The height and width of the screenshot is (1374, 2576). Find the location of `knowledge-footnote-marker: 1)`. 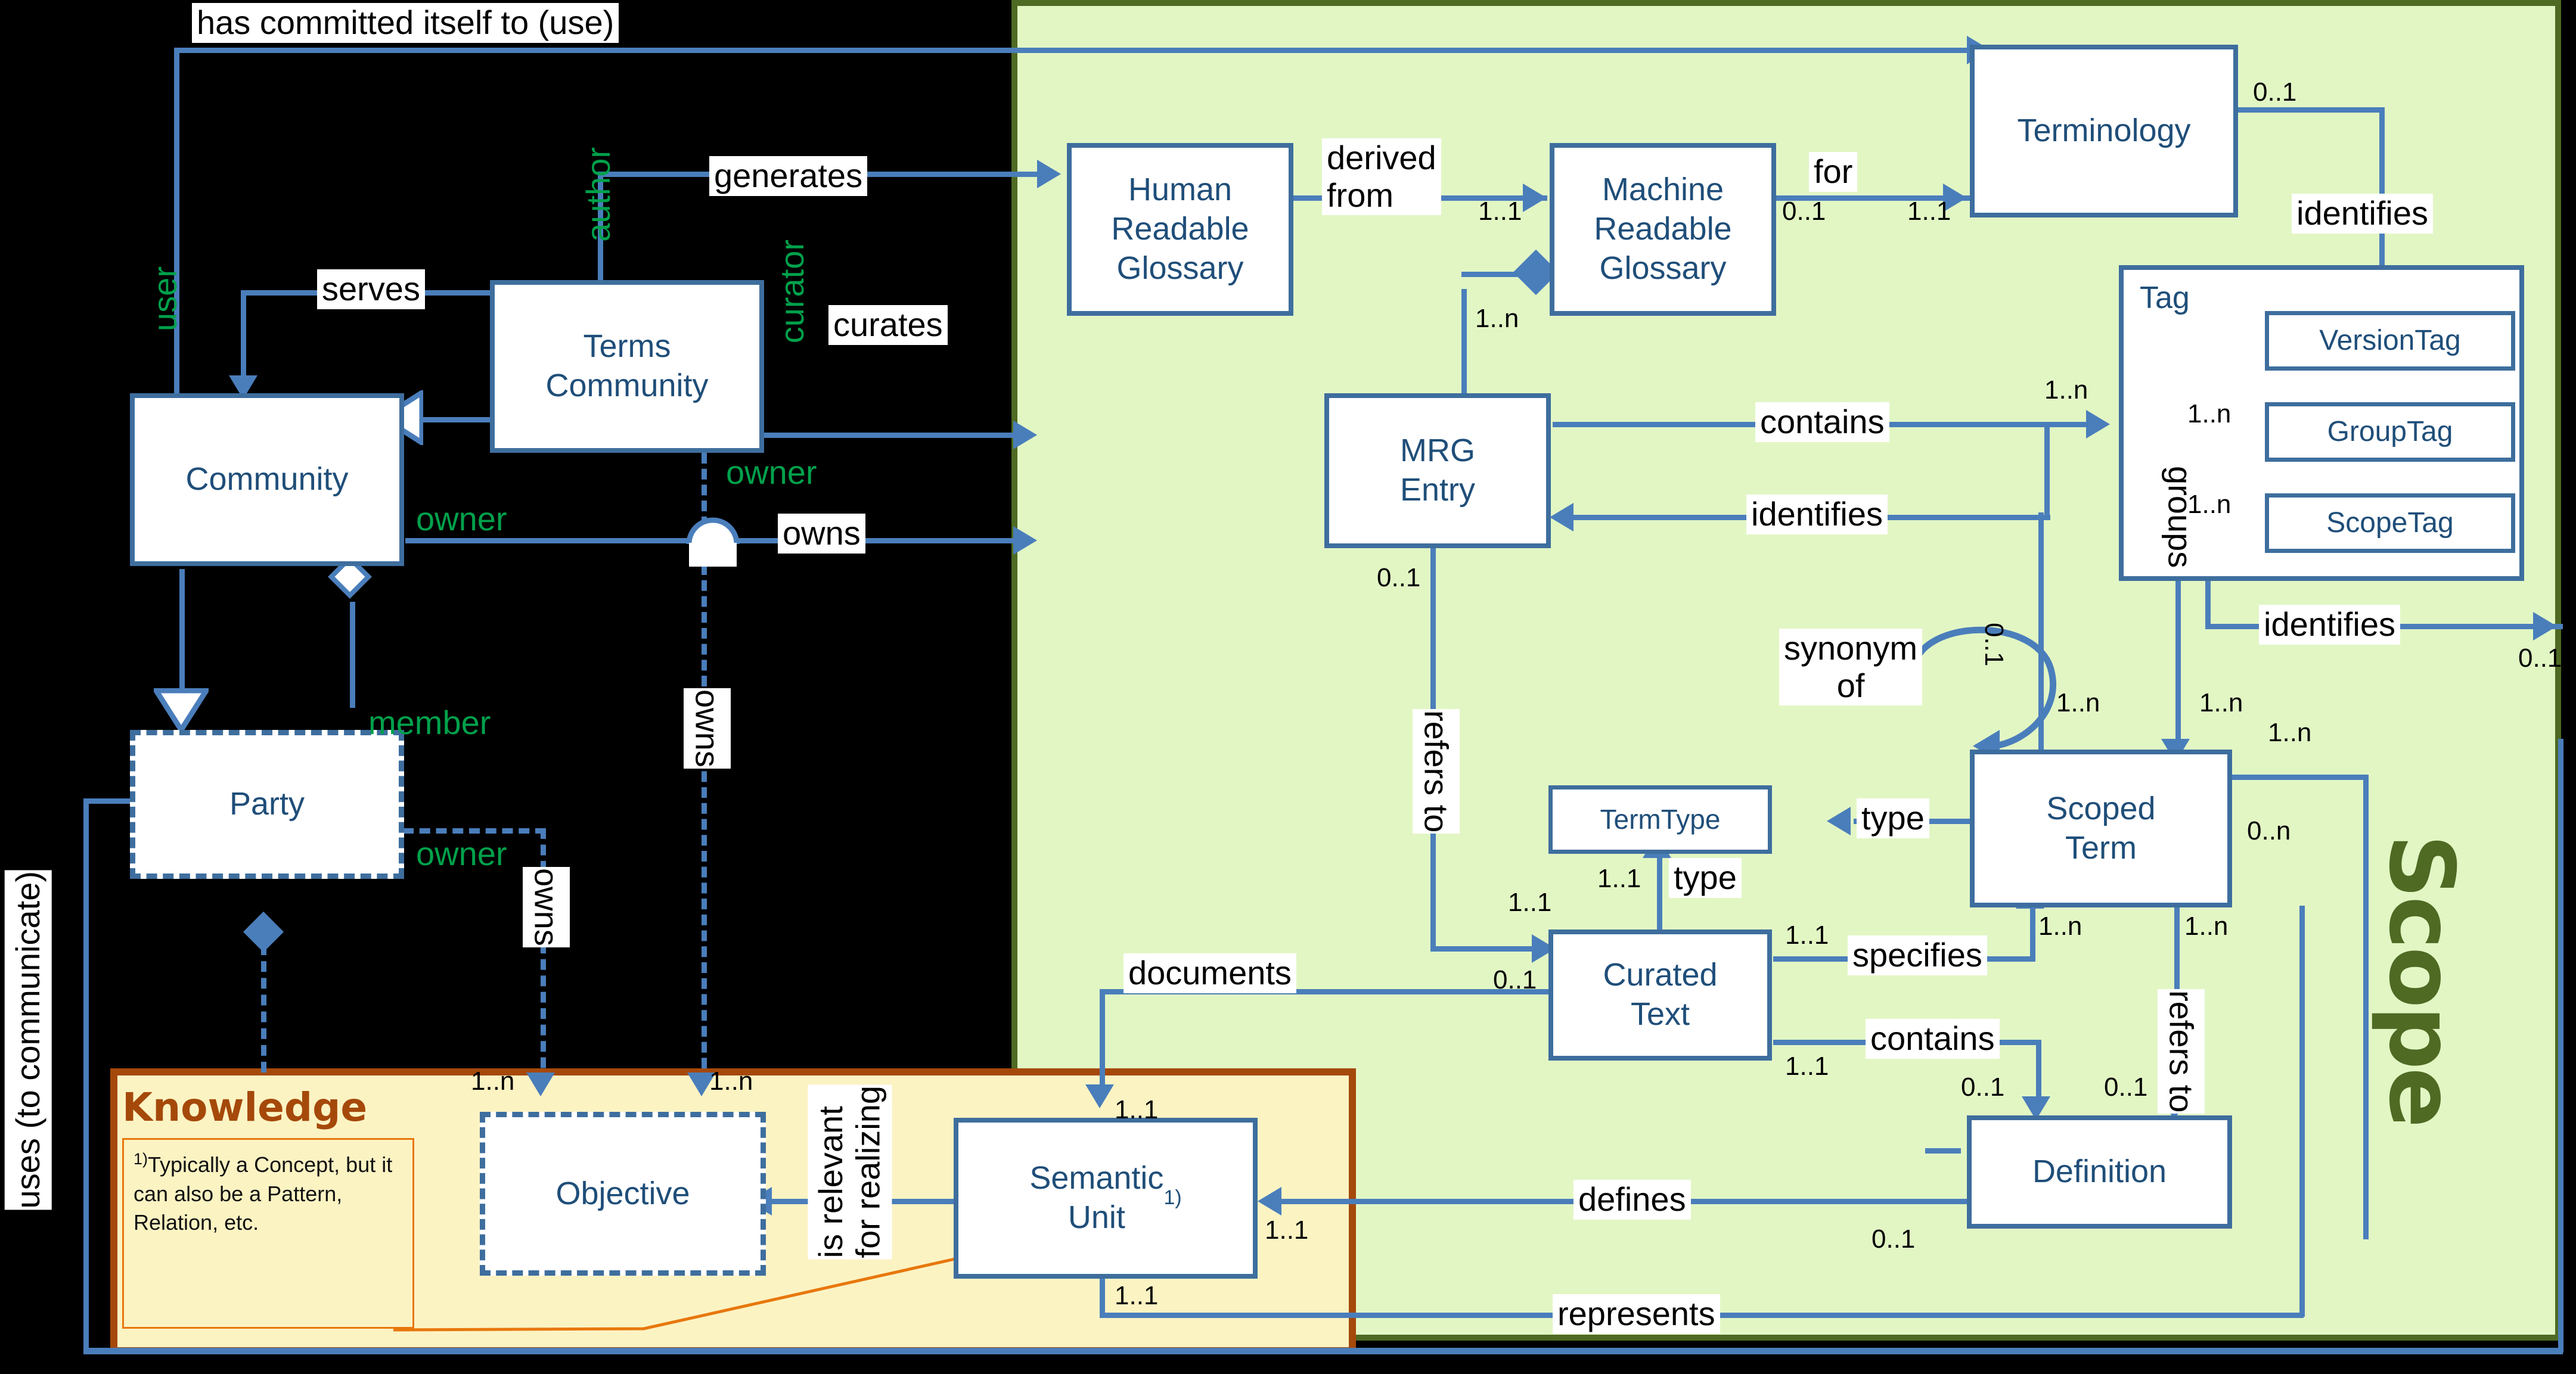

knowledge-footnote-marker: 1) is located at coordinates (141, 1159).